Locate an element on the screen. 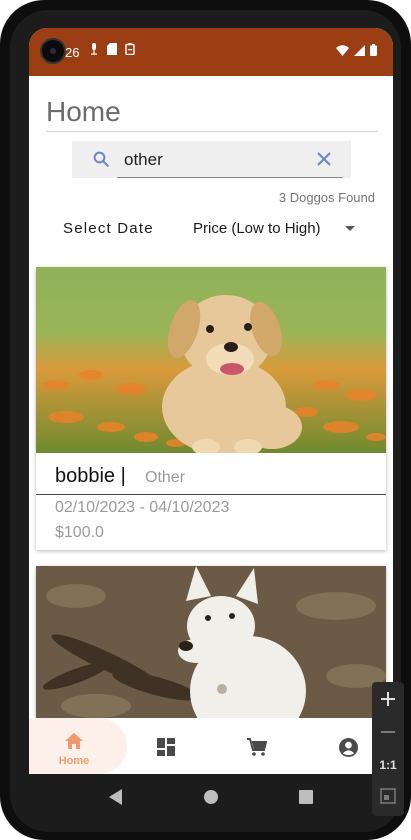 The image size is (411, 840). zoom-in-icon is located at coordinates (388, 699).